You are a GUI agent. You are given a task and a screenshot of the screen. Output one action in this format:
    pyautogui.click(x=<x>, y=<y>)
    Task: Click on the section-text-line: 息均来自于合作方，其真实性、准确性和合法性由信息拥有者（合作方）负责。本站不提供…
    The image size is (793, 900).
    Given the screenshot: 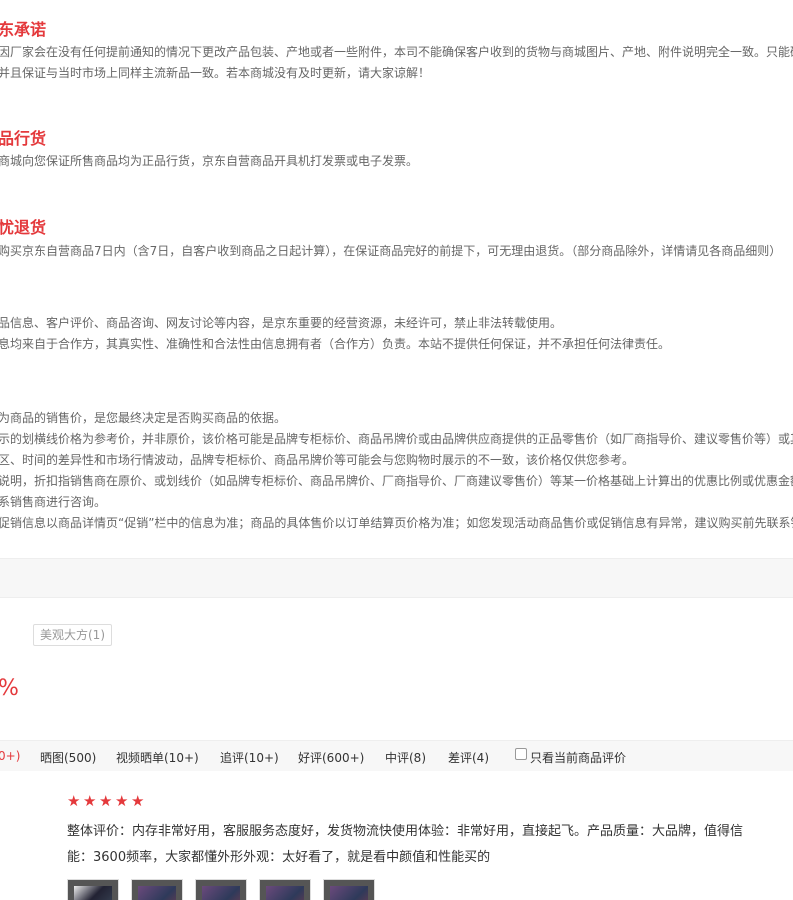 What is the action you would take?
    pyautogui.click(x=335, y=344)
    